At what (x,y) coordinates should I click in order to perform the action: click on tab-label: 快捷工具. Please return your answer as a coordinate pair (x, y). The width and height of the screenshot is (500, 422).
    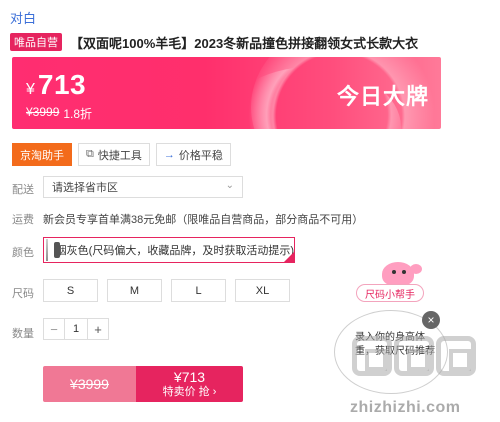
    Looking at the image, I should click on (119, 155).